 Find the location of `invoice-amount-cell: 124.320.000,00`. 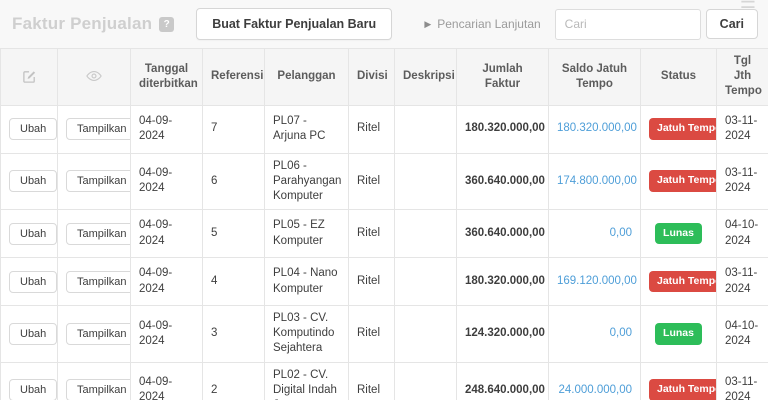

invoice-amount-cell: 124.320.000,00 is located at coordinates (502, 334).